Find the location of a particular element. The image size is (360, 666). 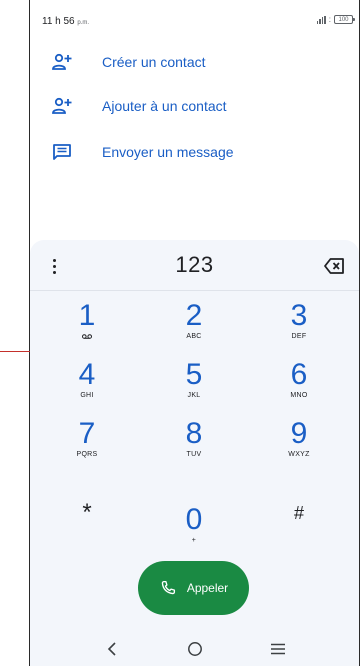

send-message-label: Envoyer un message is located at coordinates (168, 152).